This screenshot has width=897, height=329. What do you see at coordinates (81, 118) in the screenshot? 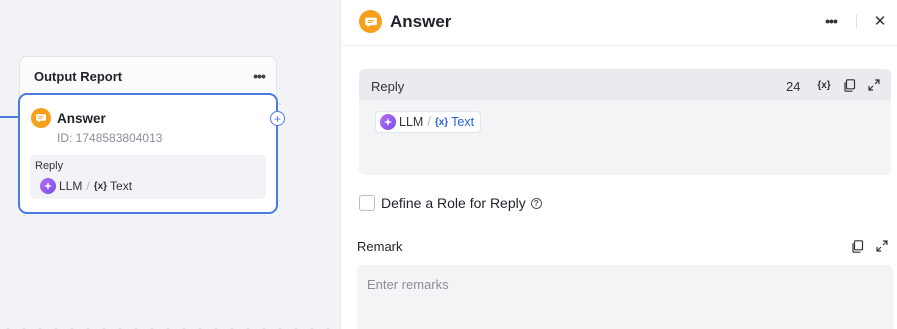
I see `node-title: Answer` at bounding box center [81, 118].